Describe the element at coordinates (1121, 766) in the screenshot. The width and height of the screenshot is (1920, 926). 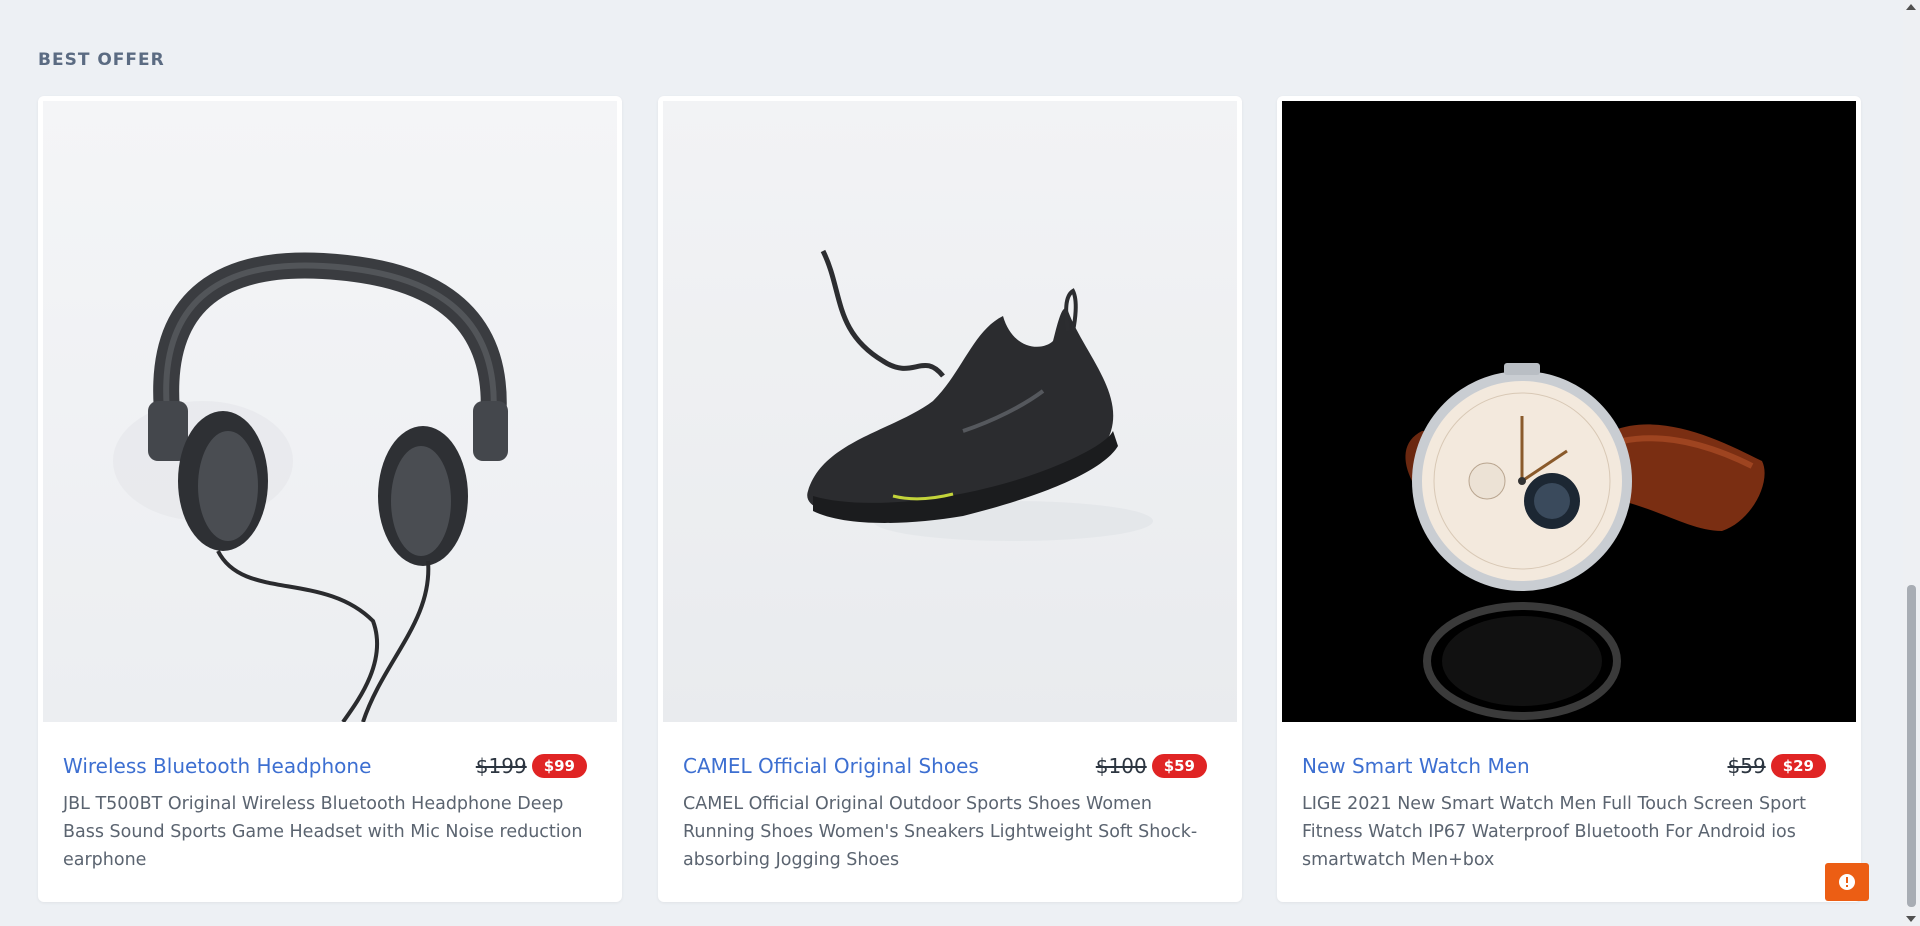
I see `old-price: $100` at that location.